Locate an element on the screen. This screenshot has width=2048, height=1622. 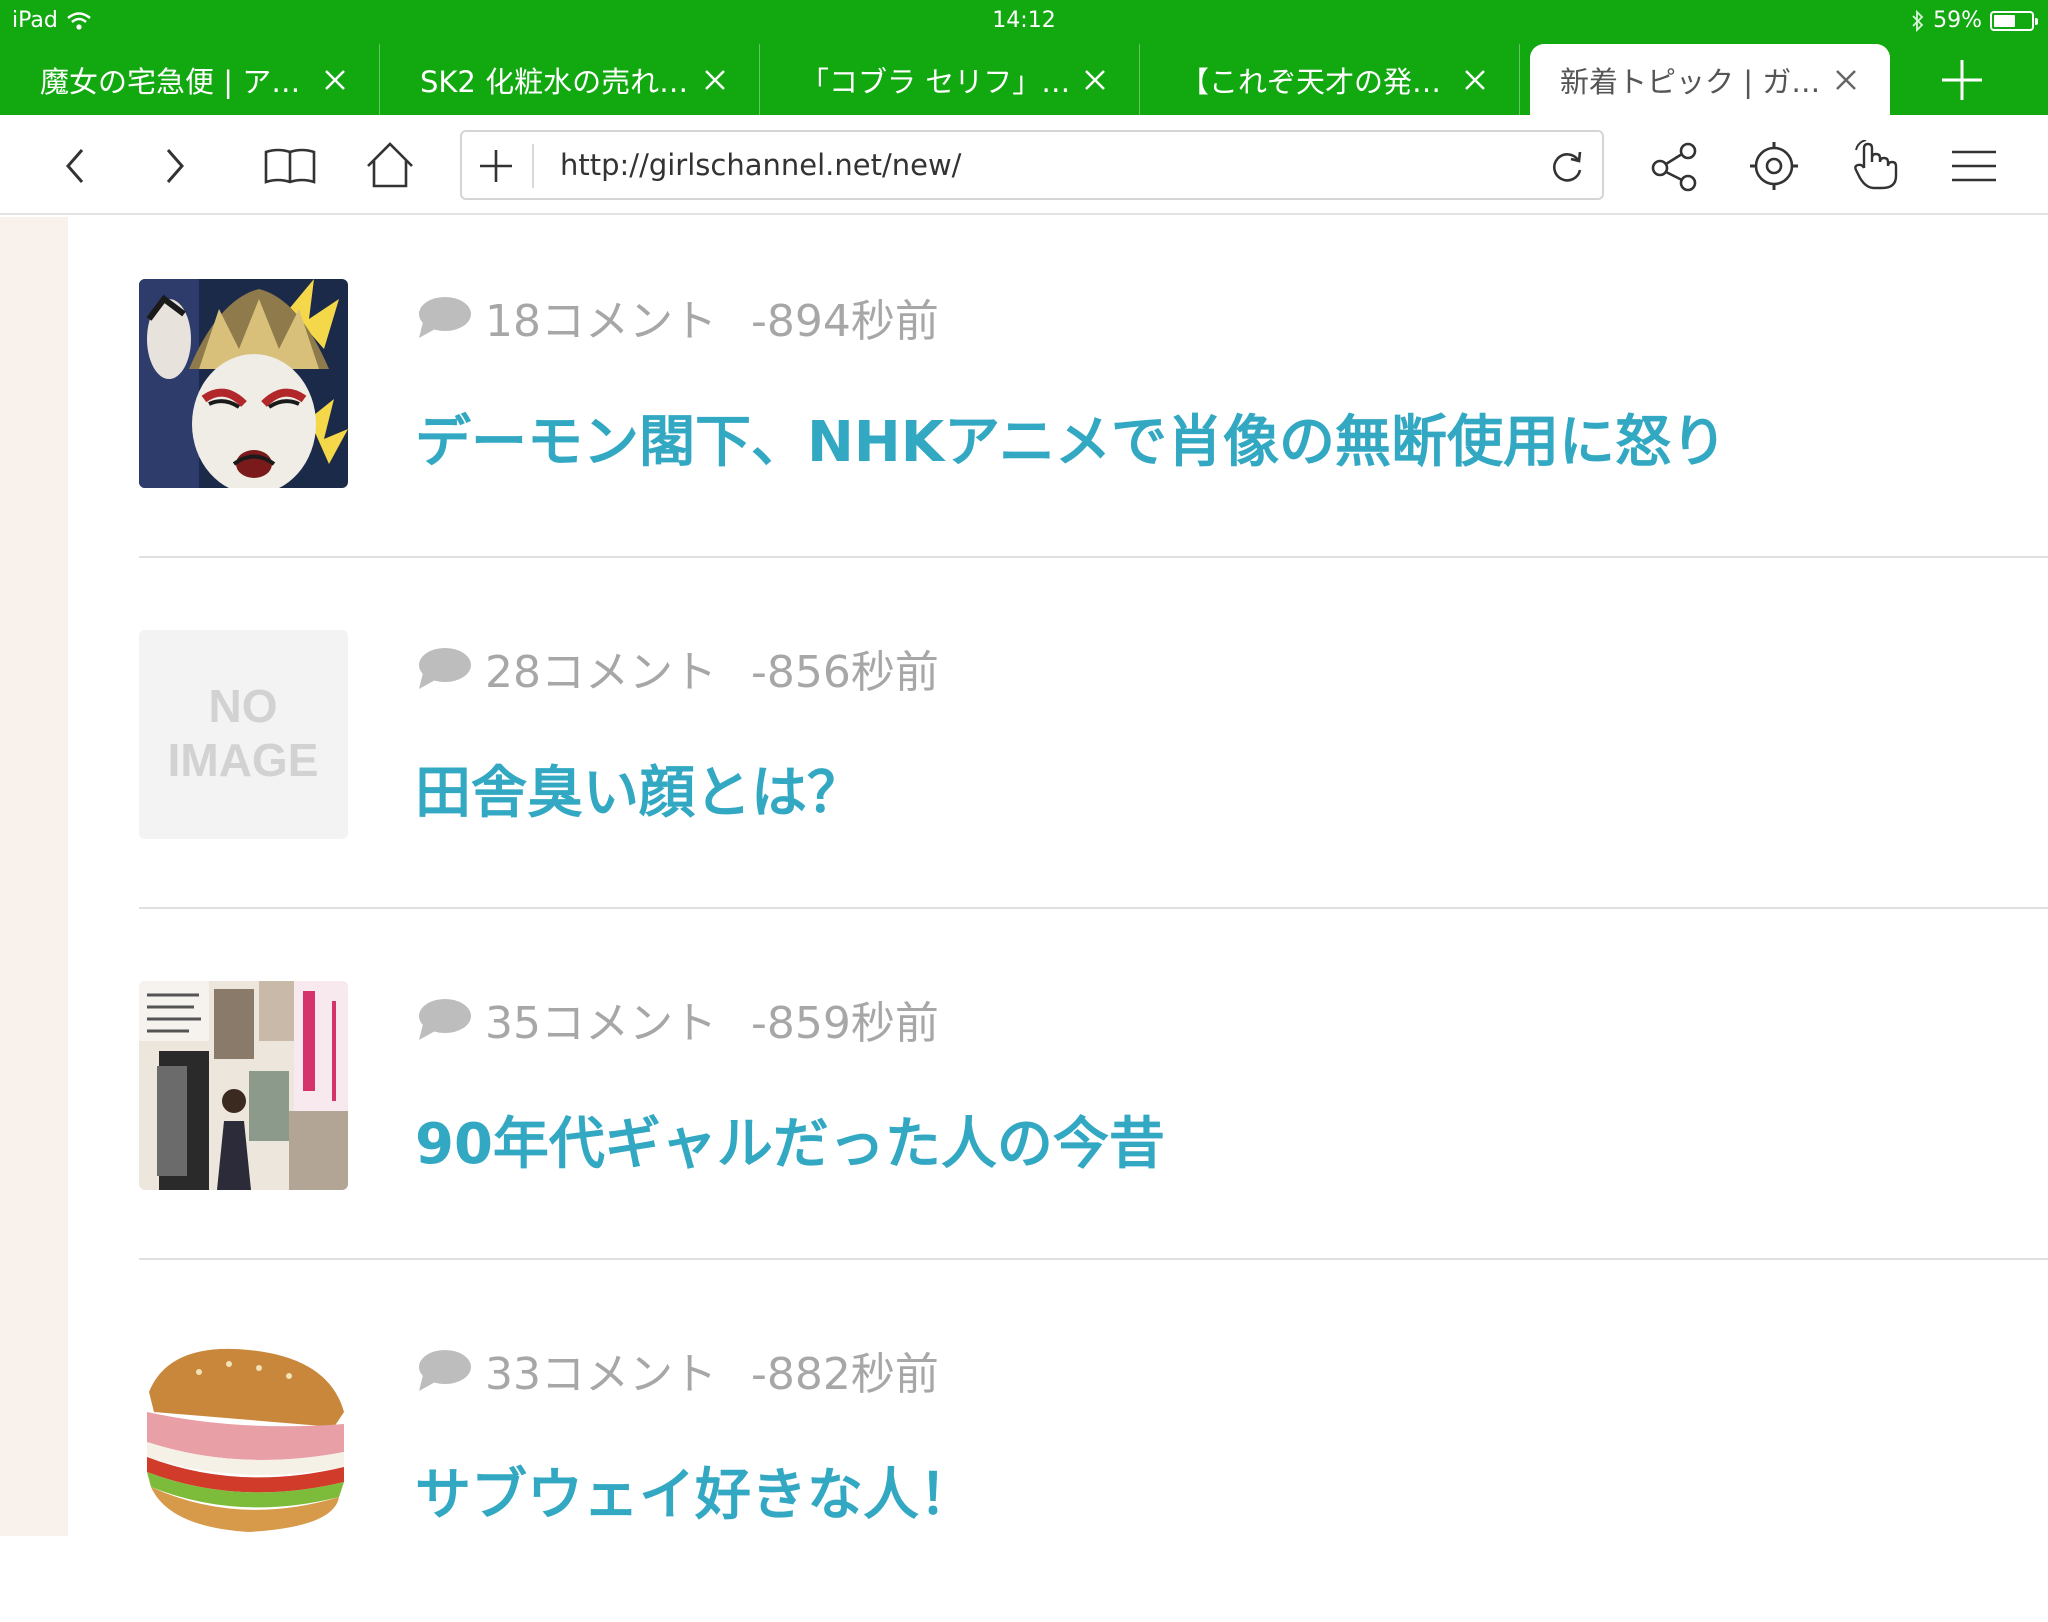
hamburger-menu-icon is located at coordinates (1974, 166).